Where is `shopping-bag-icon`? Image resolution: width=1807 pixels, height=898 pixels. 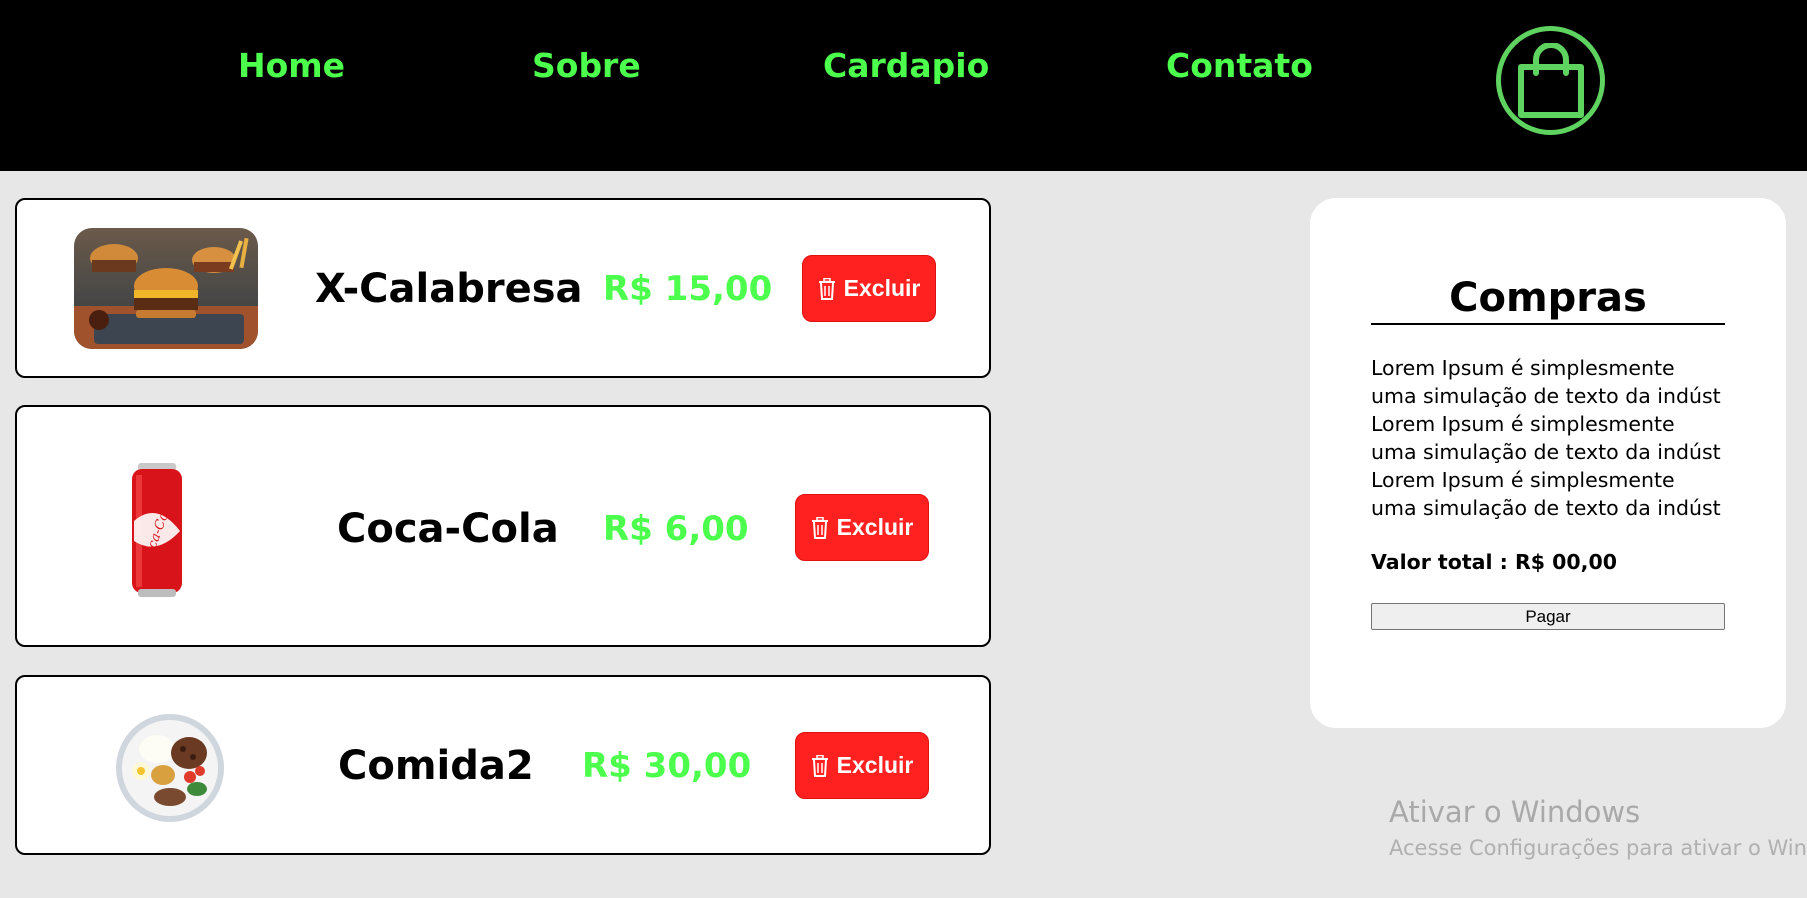
shopping-bag-icon is located at coordinates (1550, 80).